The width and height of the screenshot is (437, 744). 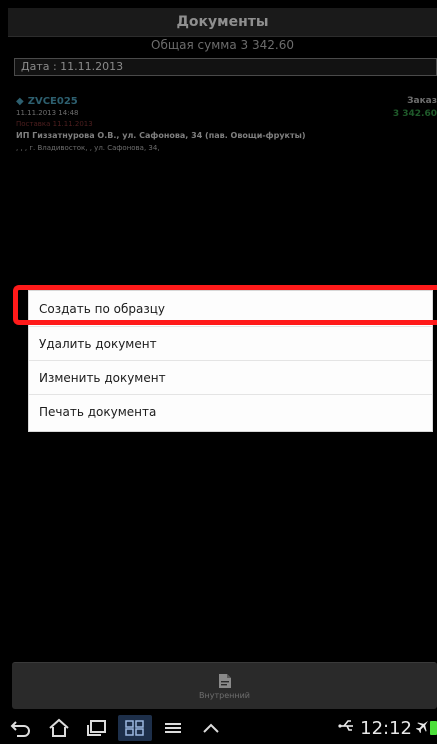 What do you see at coordinates (52, 101) in the screenshot?
I see `document-code: ZVCE025` at bounding box center [52, 101].